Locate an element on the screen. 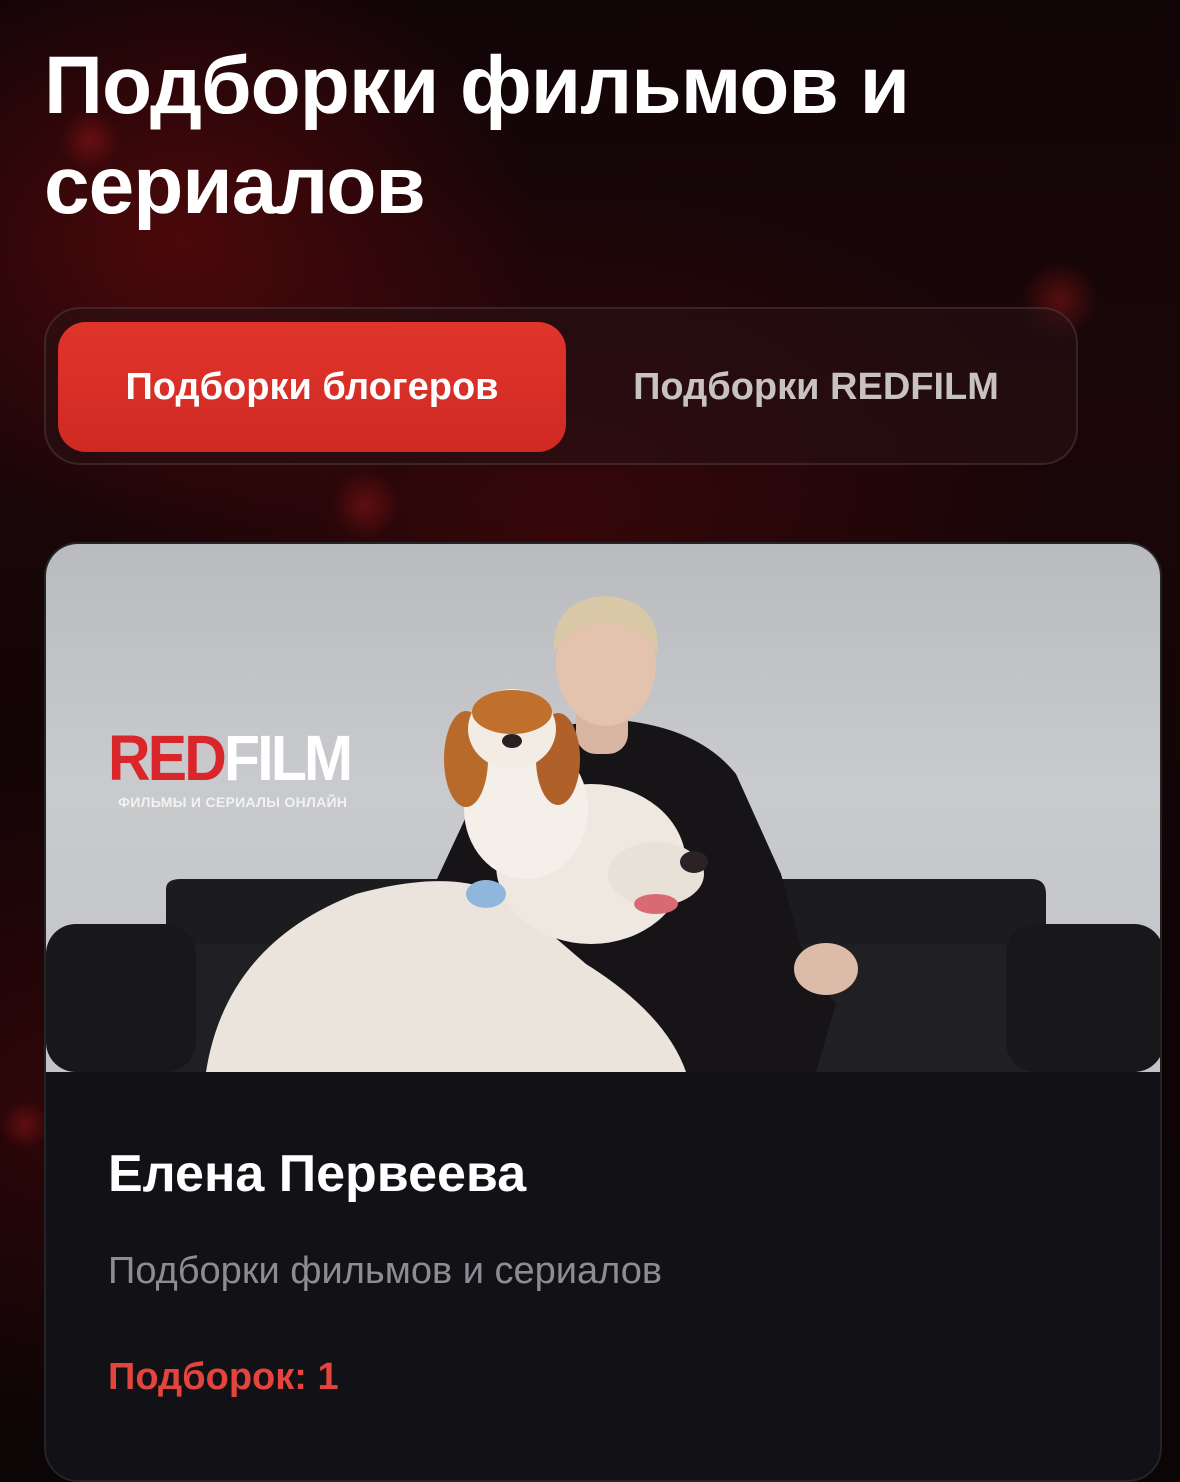  collection-count: Подборок: 1 is located at coordinates (223, 1377).